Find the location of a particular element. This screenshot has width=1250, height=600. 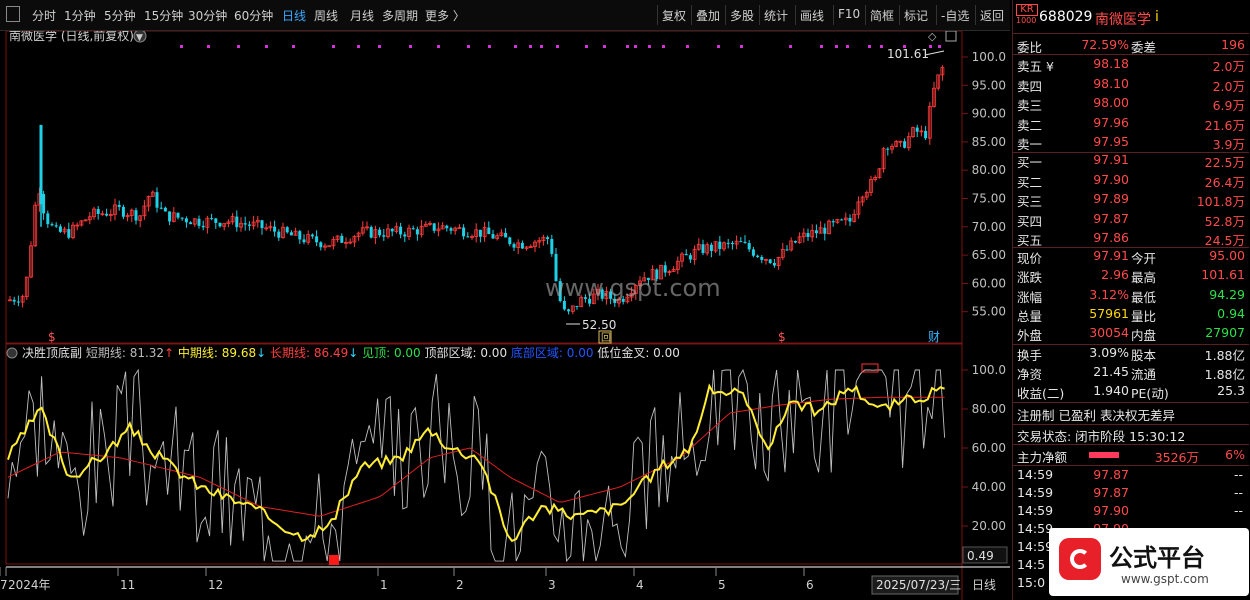

date-box-label: 2025/07/23/三 is located at coordinates (918, 585).